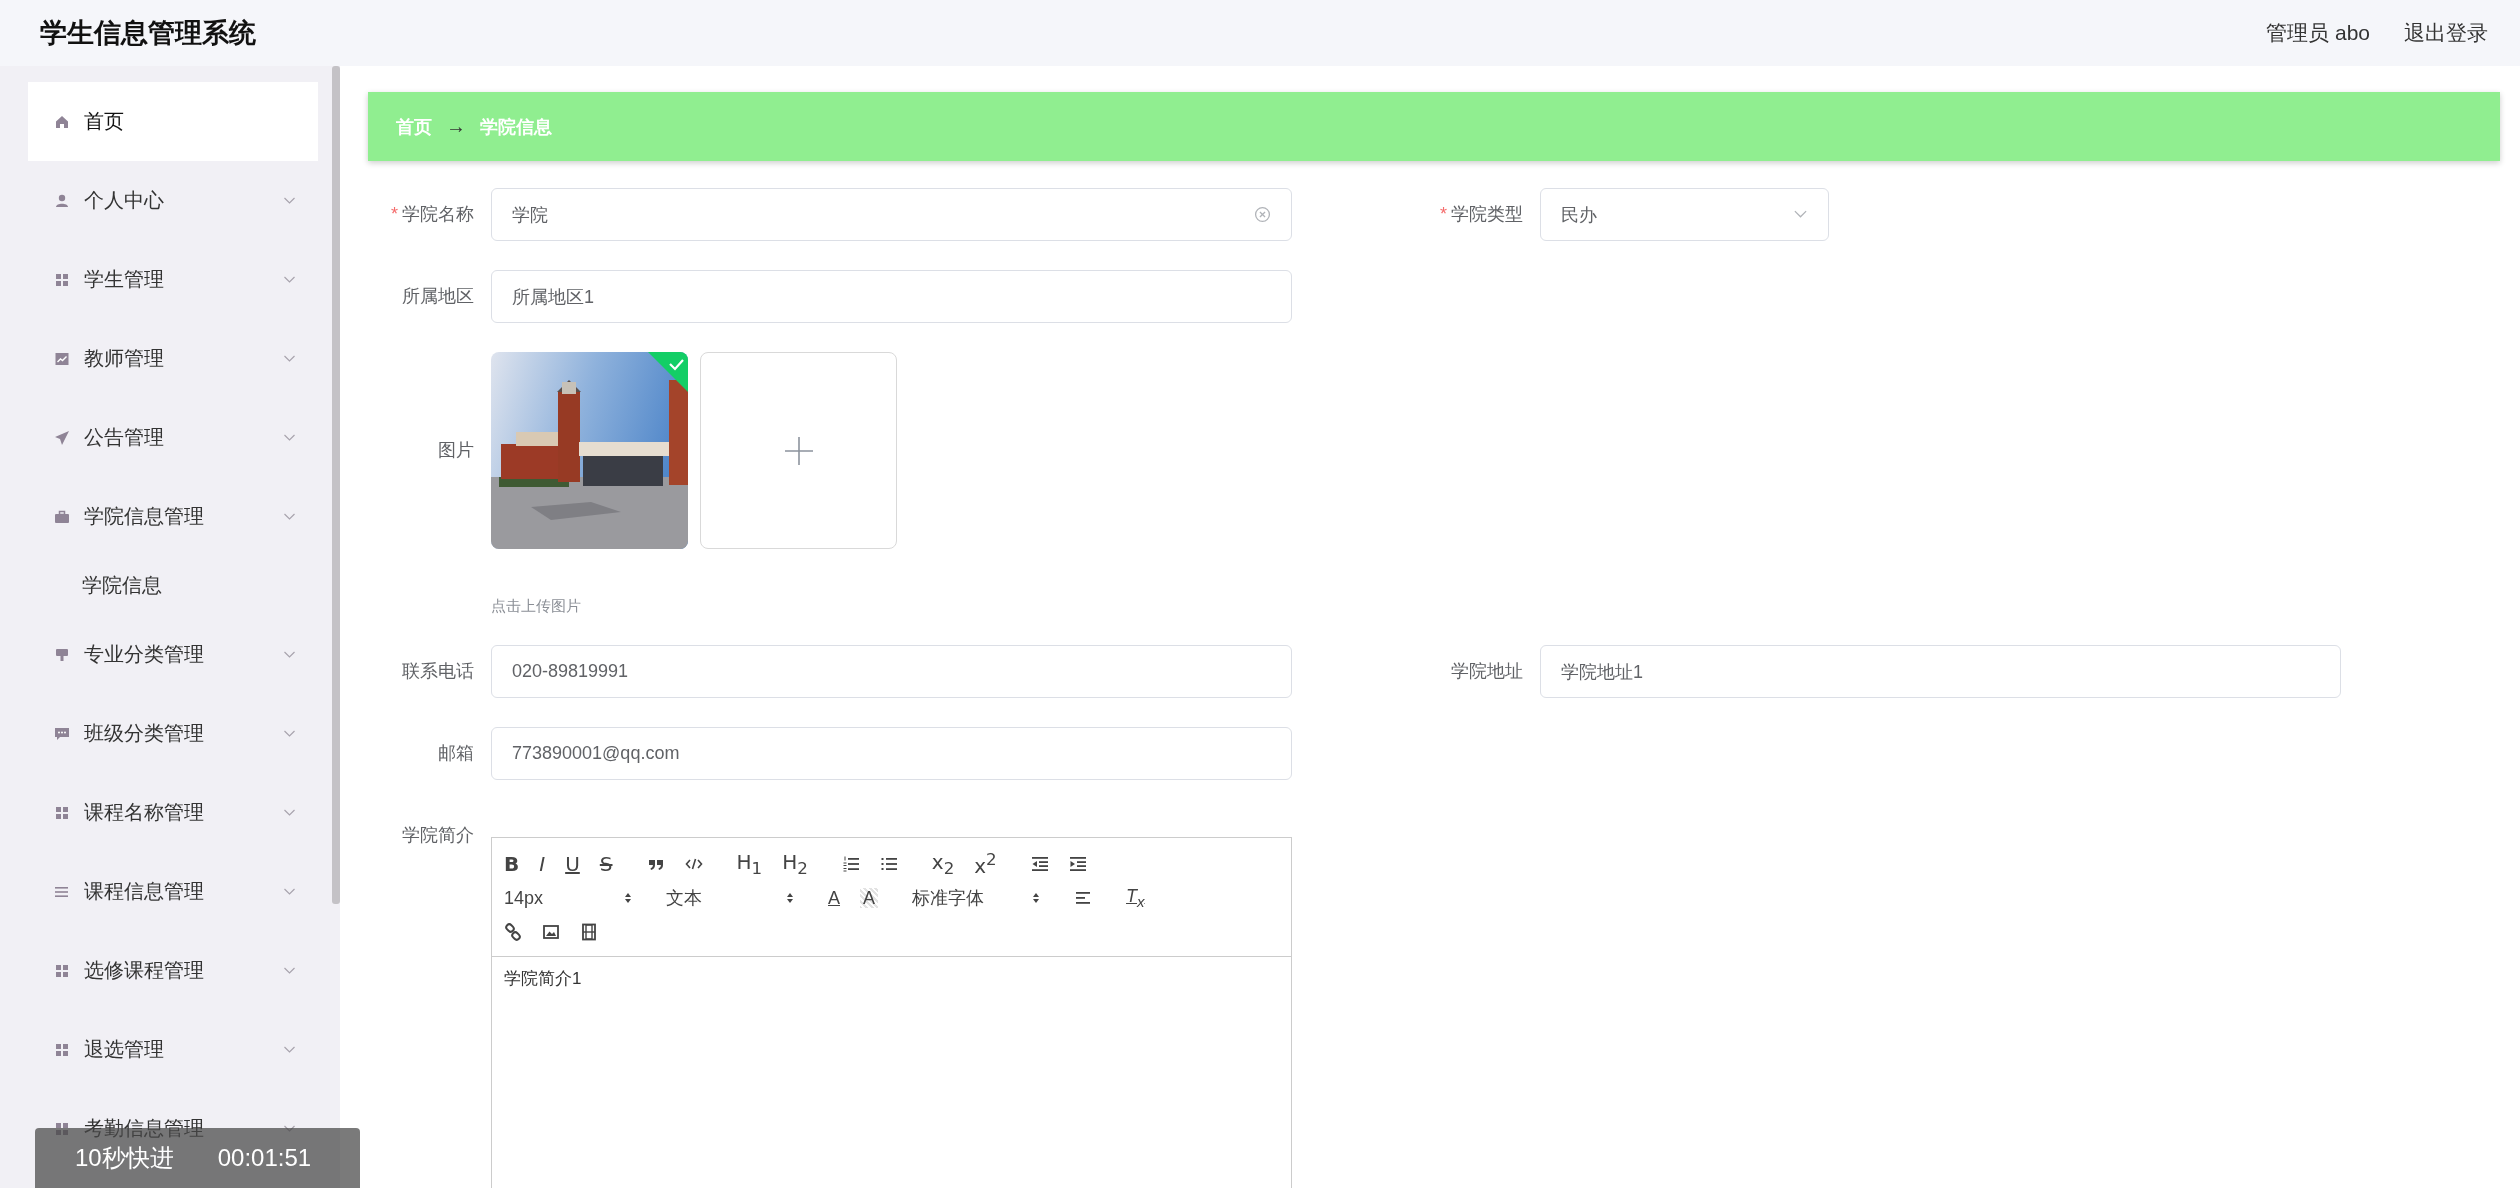 The image size is (2520, 1188). I want to click on field-label: 学院名称, so click(438, 214).